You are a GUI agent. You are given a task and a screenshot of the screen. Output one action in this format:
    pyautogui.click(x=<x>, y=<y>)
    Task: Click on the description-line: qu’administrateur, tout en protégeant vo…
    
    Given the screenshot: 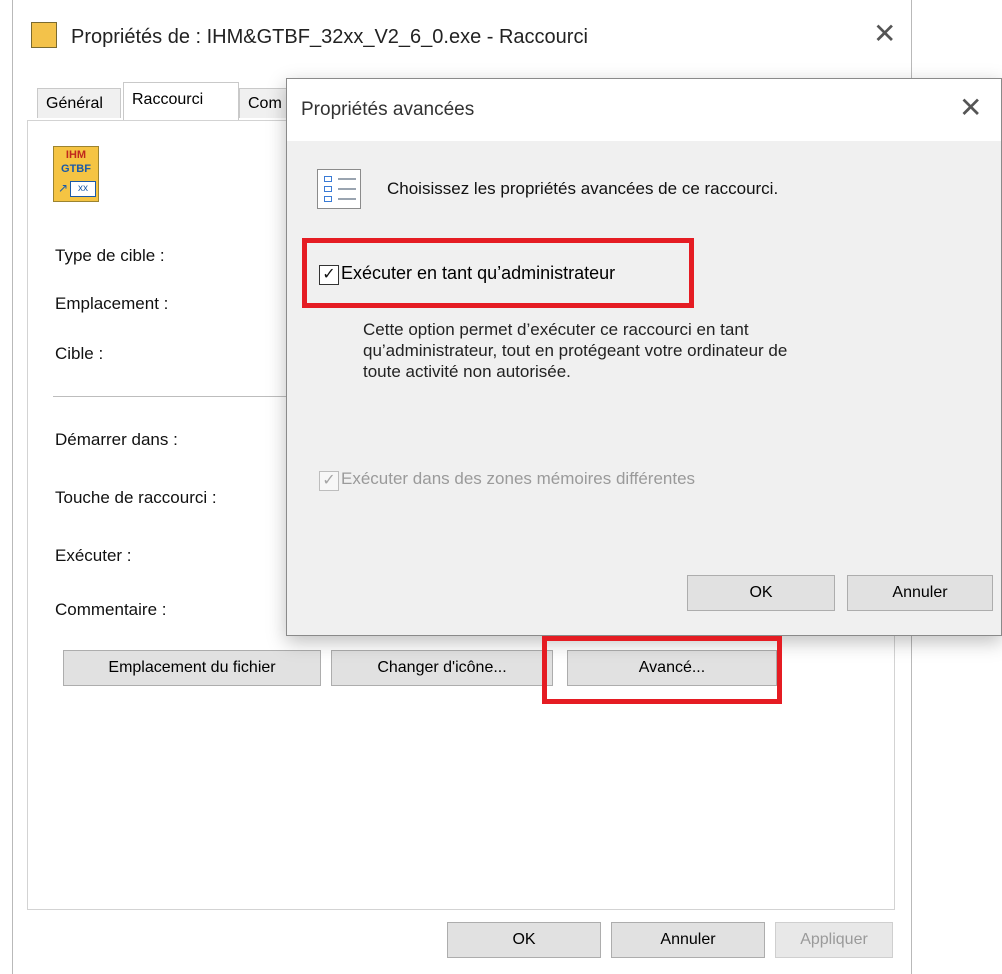 What is the action you would take?
    pyautogui.click(x=575, y=350)
    